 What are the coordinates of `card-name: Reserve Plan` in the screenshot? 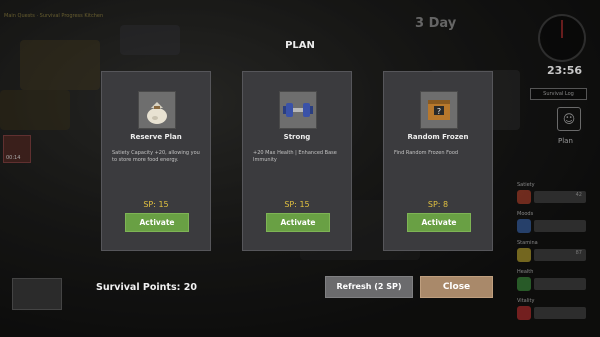 It's located at (156, 137).